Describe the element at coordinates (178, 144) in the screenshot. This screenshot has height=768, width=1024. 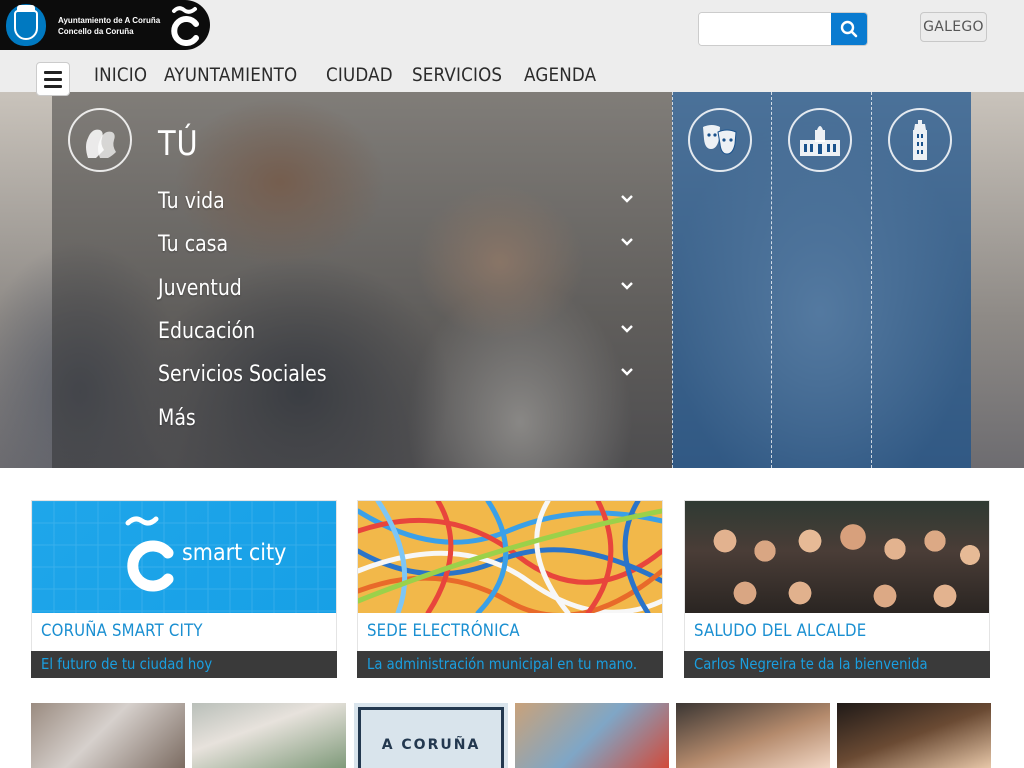
I see `hero-title: TÚ` at that location.